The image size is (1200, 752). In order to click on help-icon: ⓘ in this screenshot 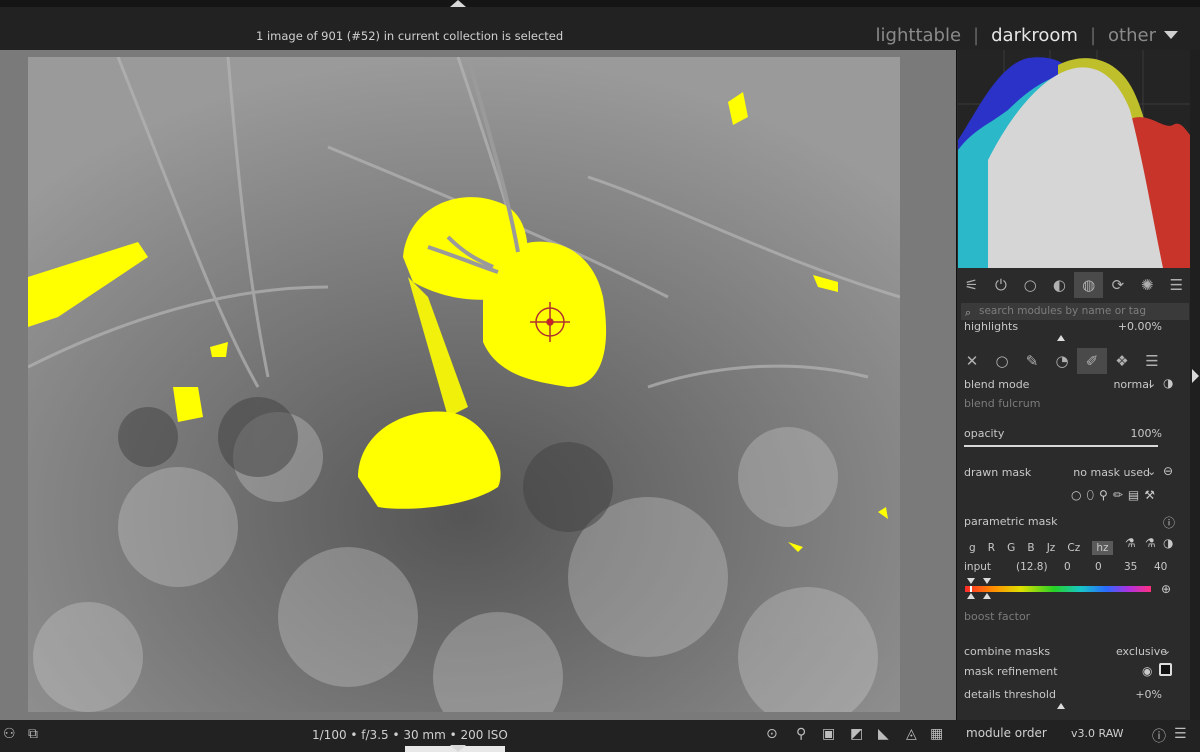, I will do `click(1159, 736)`.